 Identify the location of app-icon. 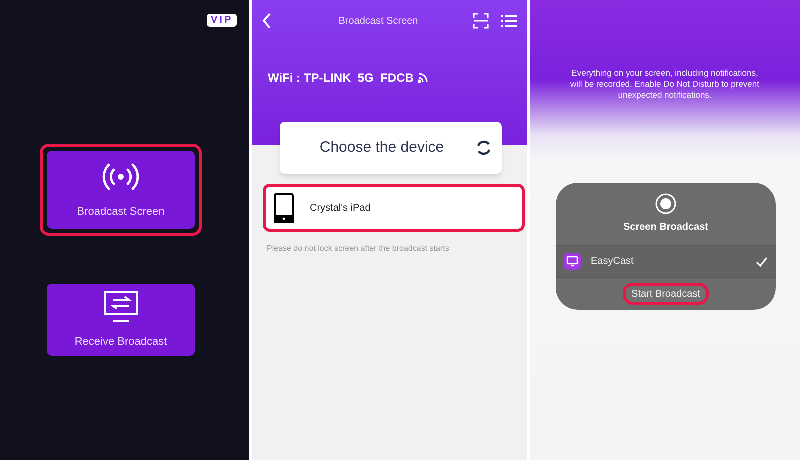
(572, 261).